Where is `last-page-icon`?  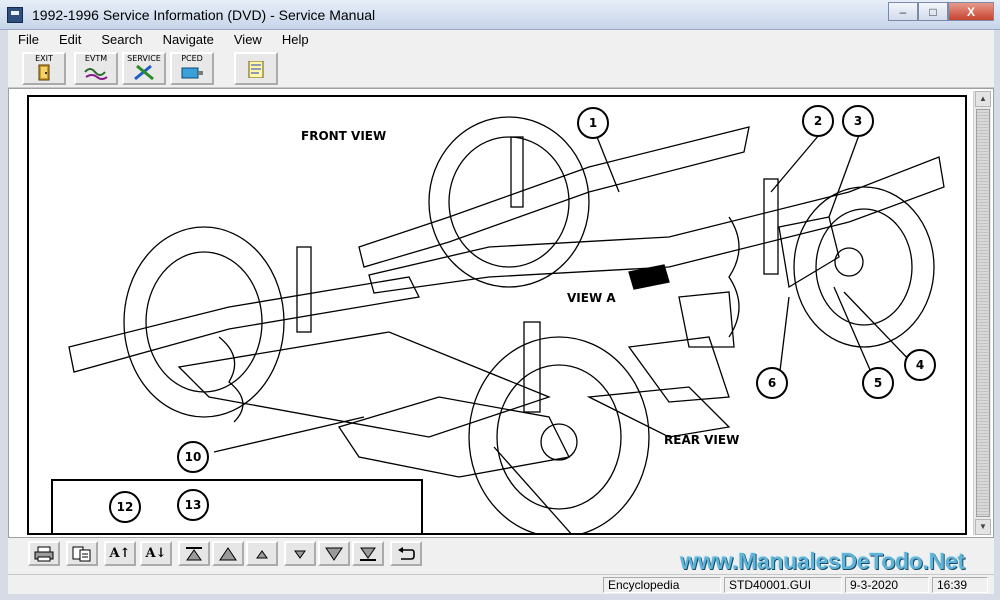
last-page-icon is located at coordinates (368, 554).